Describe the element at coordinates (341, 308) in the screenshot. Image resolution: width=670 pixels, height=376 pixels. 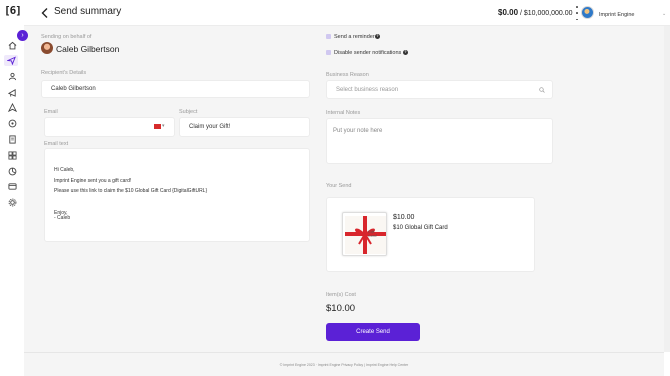
I see `cost-value: $10.00` at that location.